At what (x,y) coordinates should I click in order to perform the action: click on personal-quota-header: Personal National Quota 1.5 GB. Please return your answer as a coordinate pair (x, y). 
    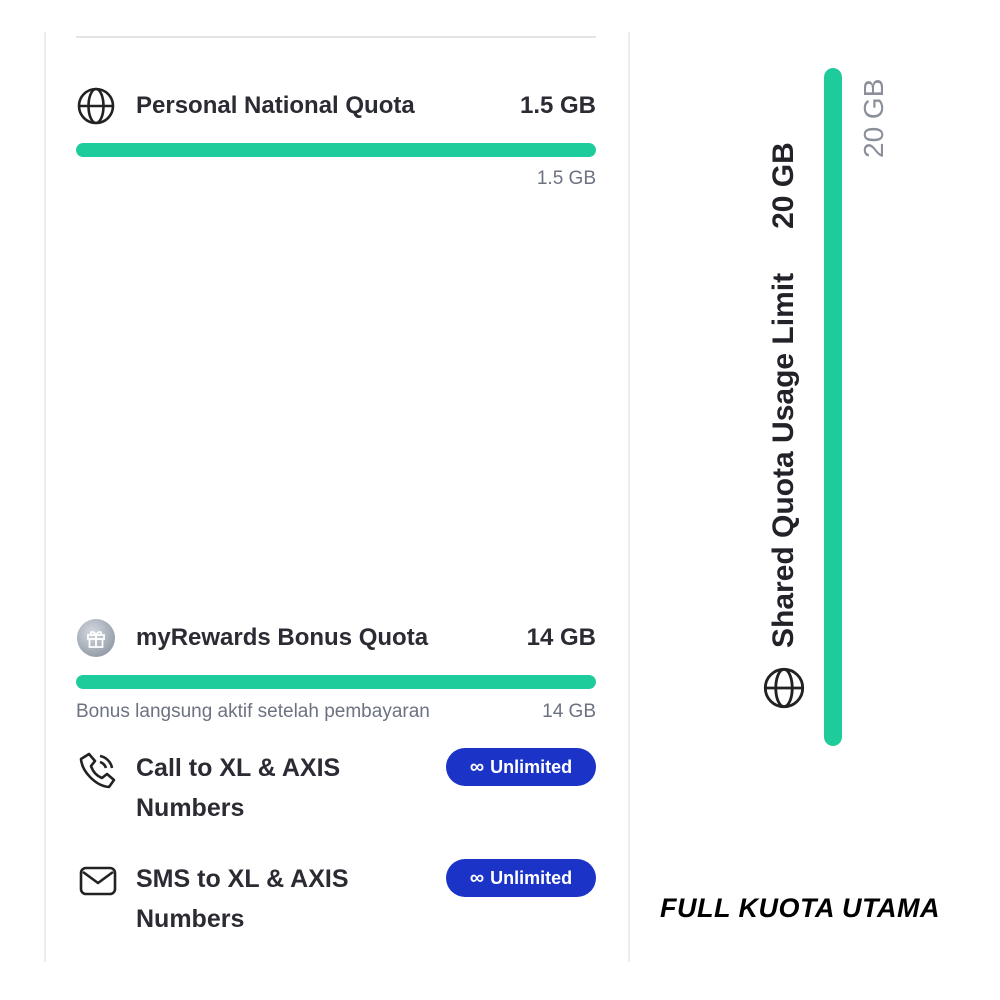
    Looking at the image, I should click on (336, 106).